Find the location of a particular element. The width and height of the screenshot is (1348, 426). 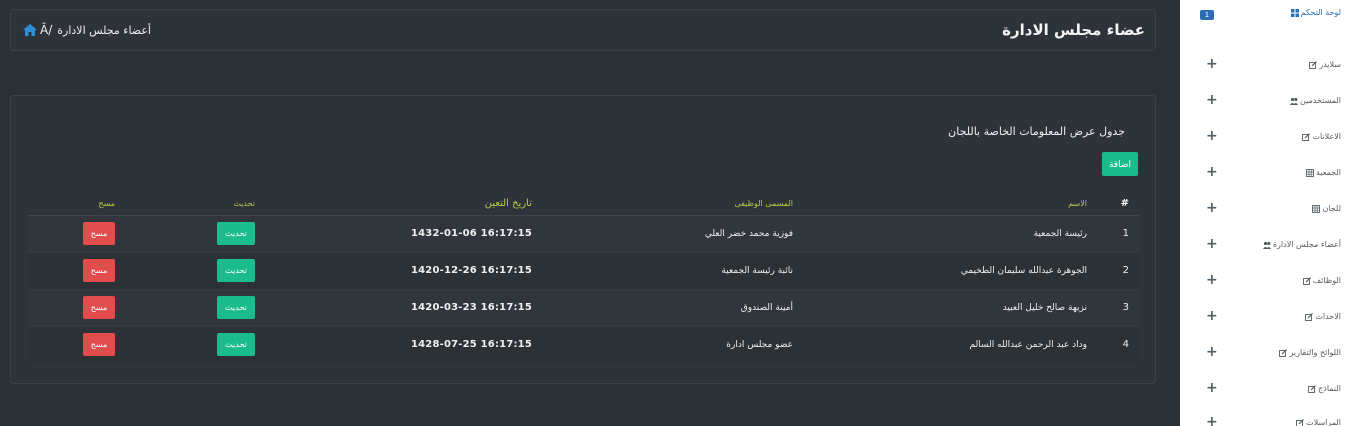

row-number: 3 is located at coordinates (1122, 307).